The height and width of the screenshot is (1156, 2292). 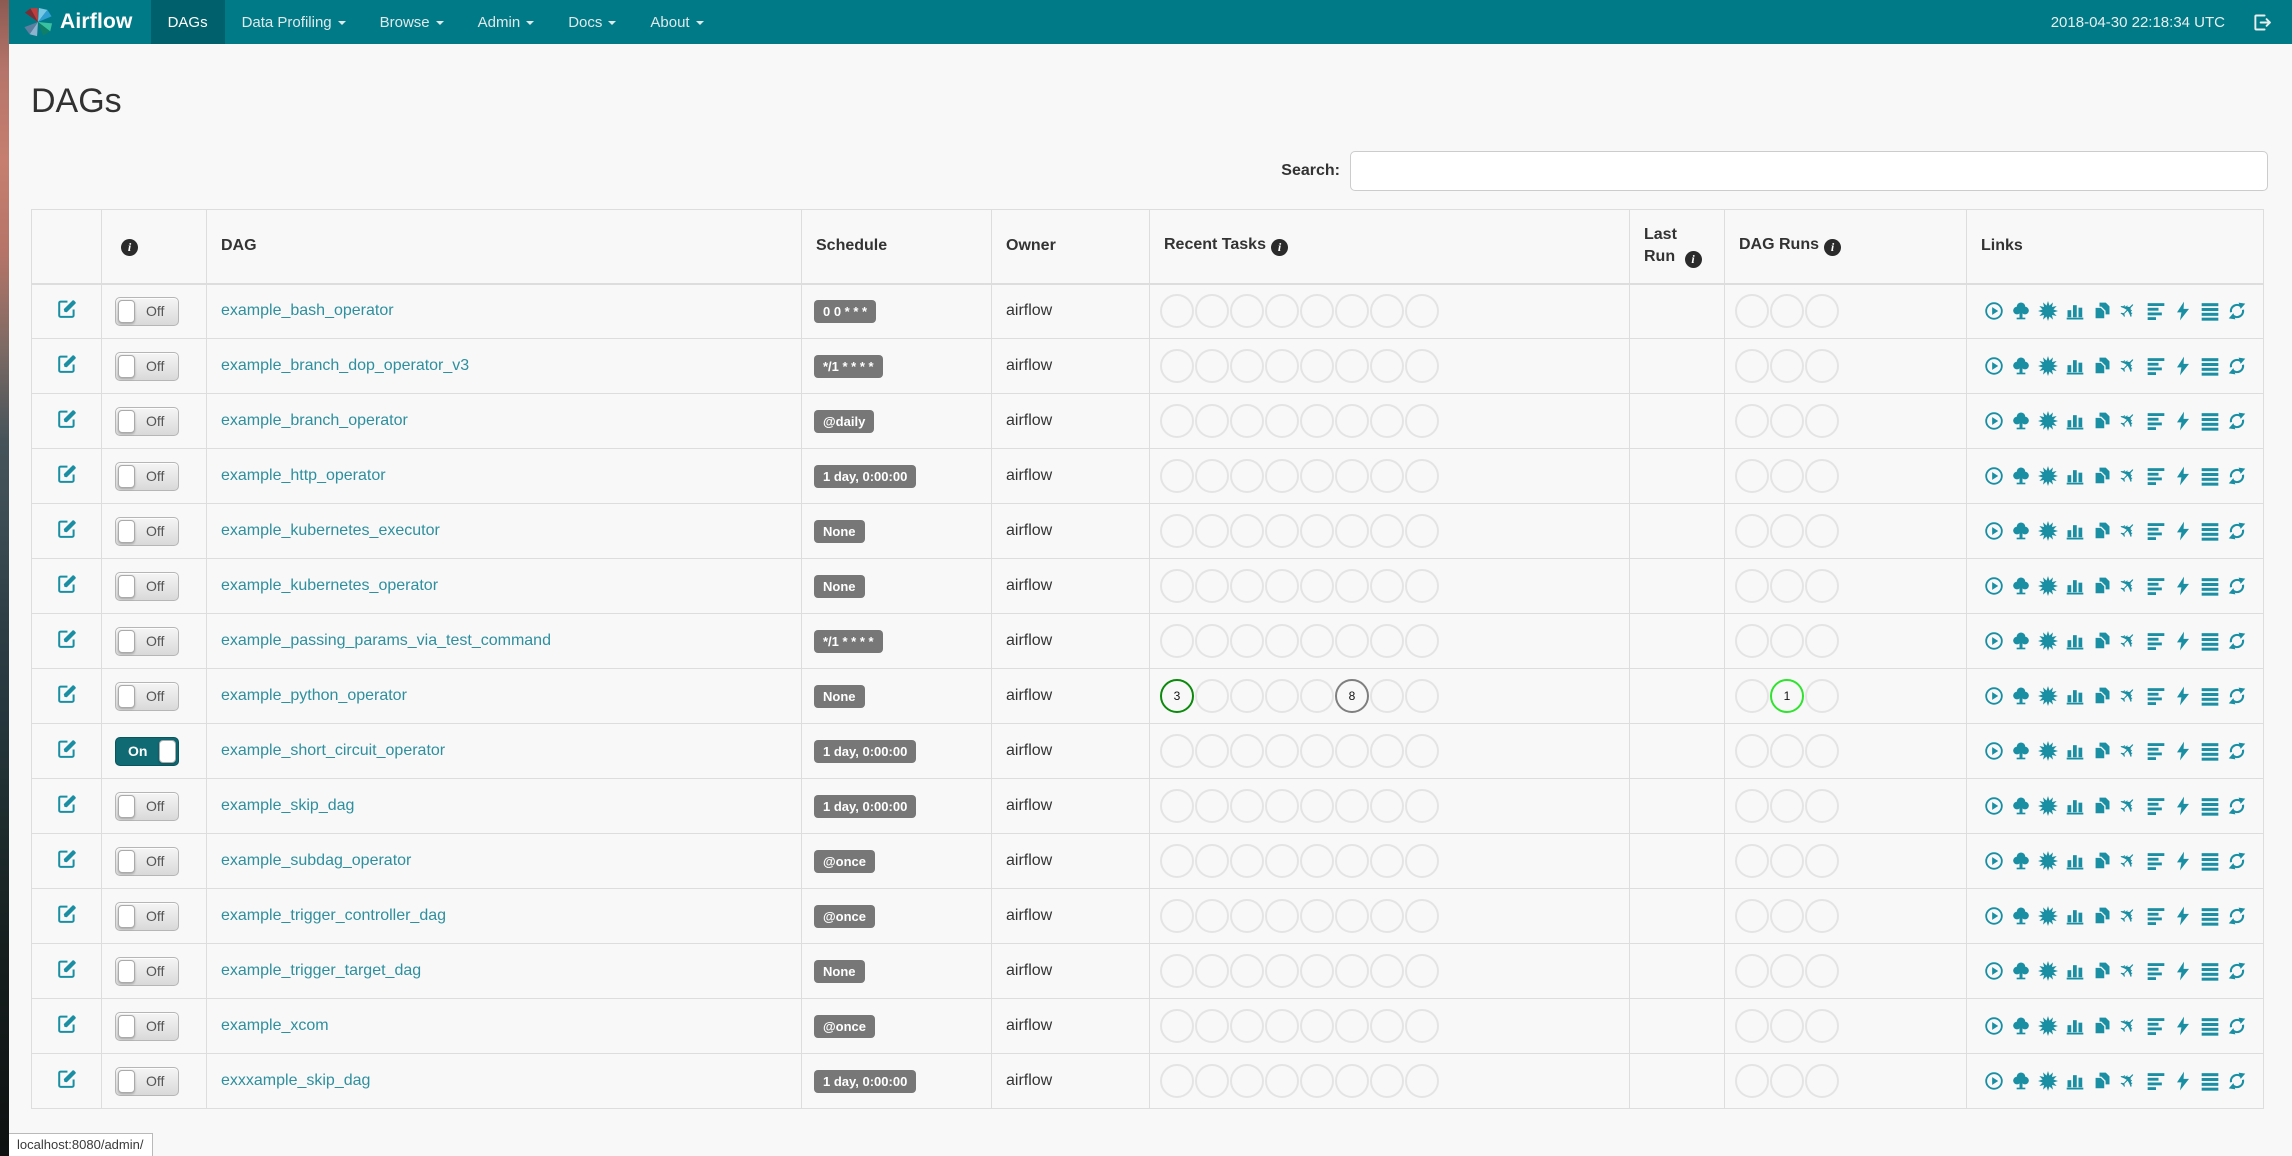 I want to click on dag-run-circle: 1, so click(x=1787, y=696).